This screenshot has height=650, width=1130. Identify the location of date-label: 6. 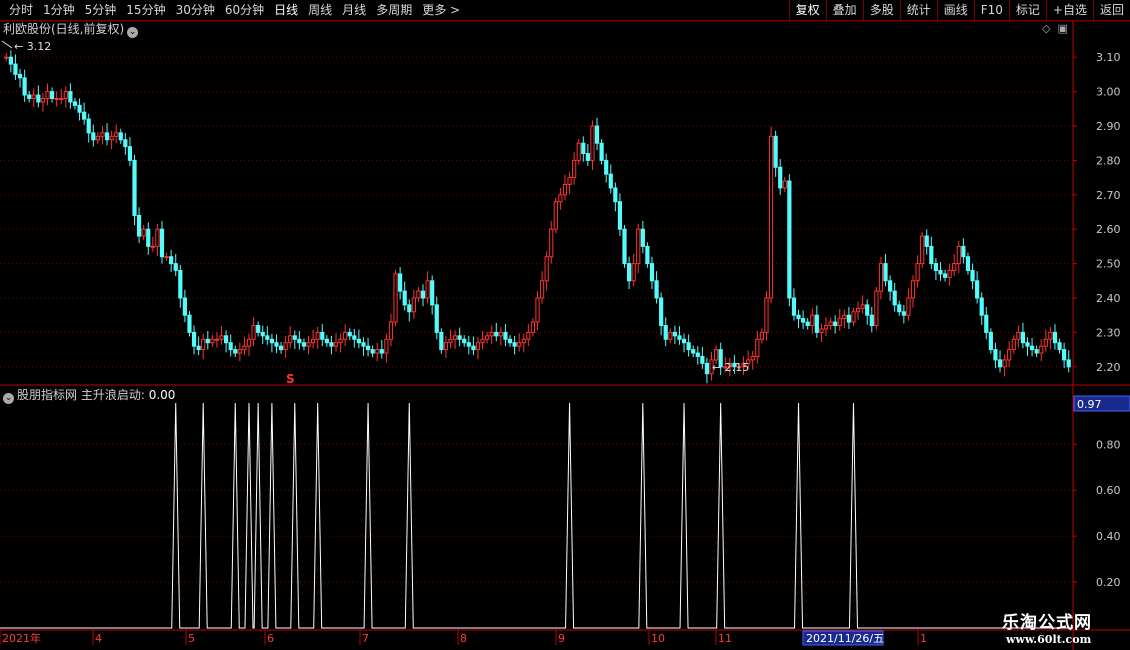
(270, 638).